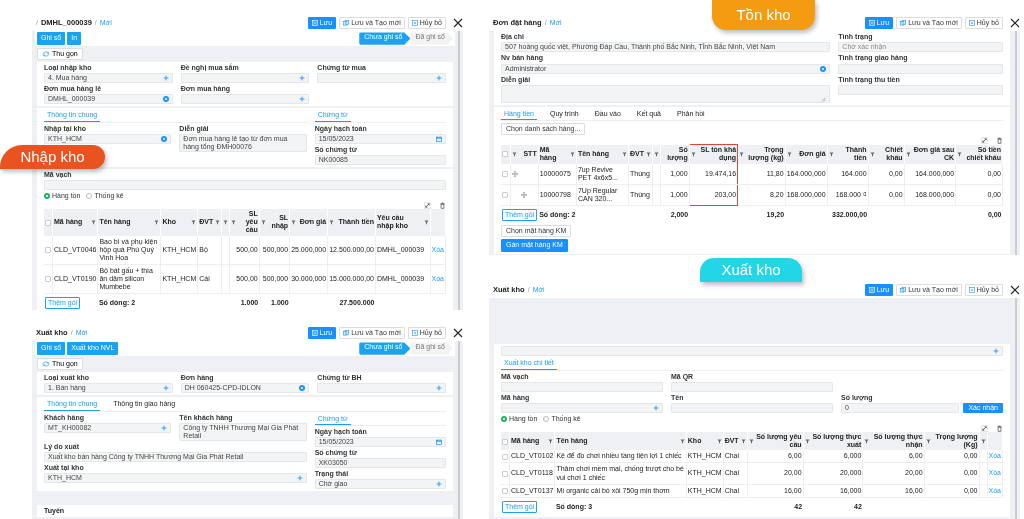  I want to click on section-badge: Tồn kho, so click(763, 15).